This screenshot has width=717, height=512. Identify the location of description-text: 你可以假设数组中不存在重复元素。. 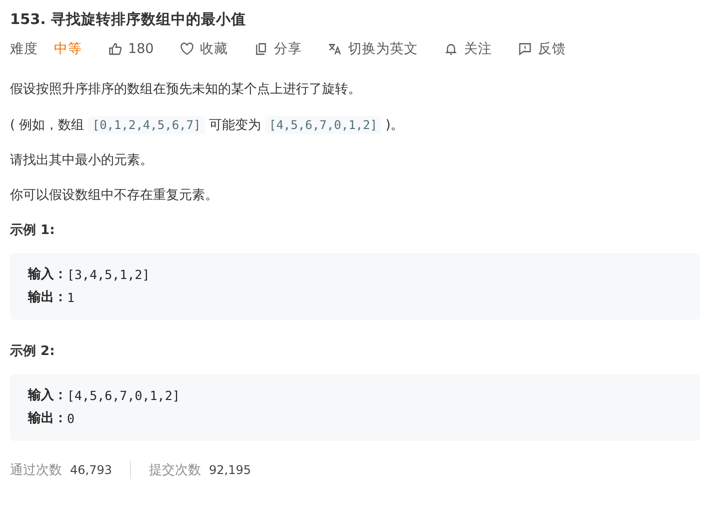
(114, 195).